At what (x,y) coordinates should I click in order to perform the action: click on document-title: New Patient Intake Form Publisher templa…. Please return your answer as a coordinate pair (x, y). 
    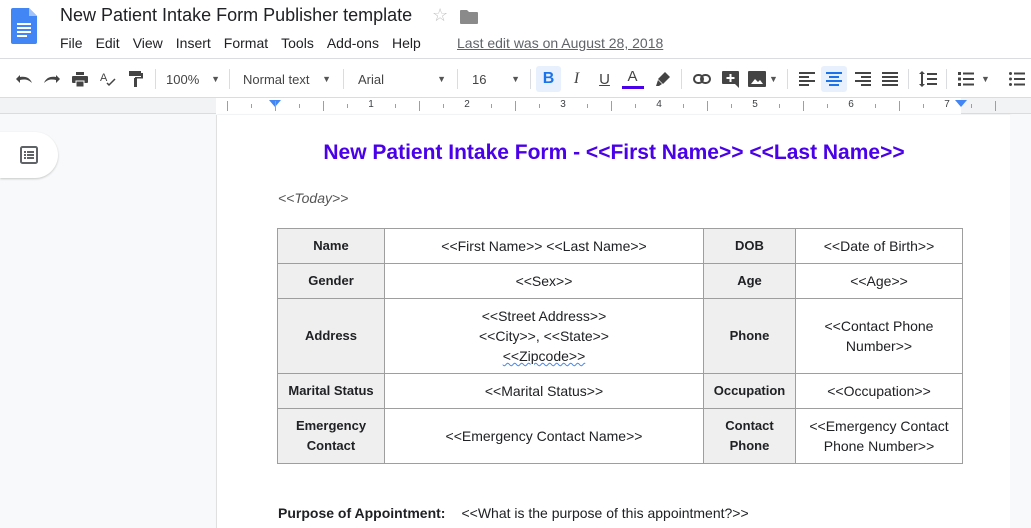
    Looking at the image, I should click on (236, 15).